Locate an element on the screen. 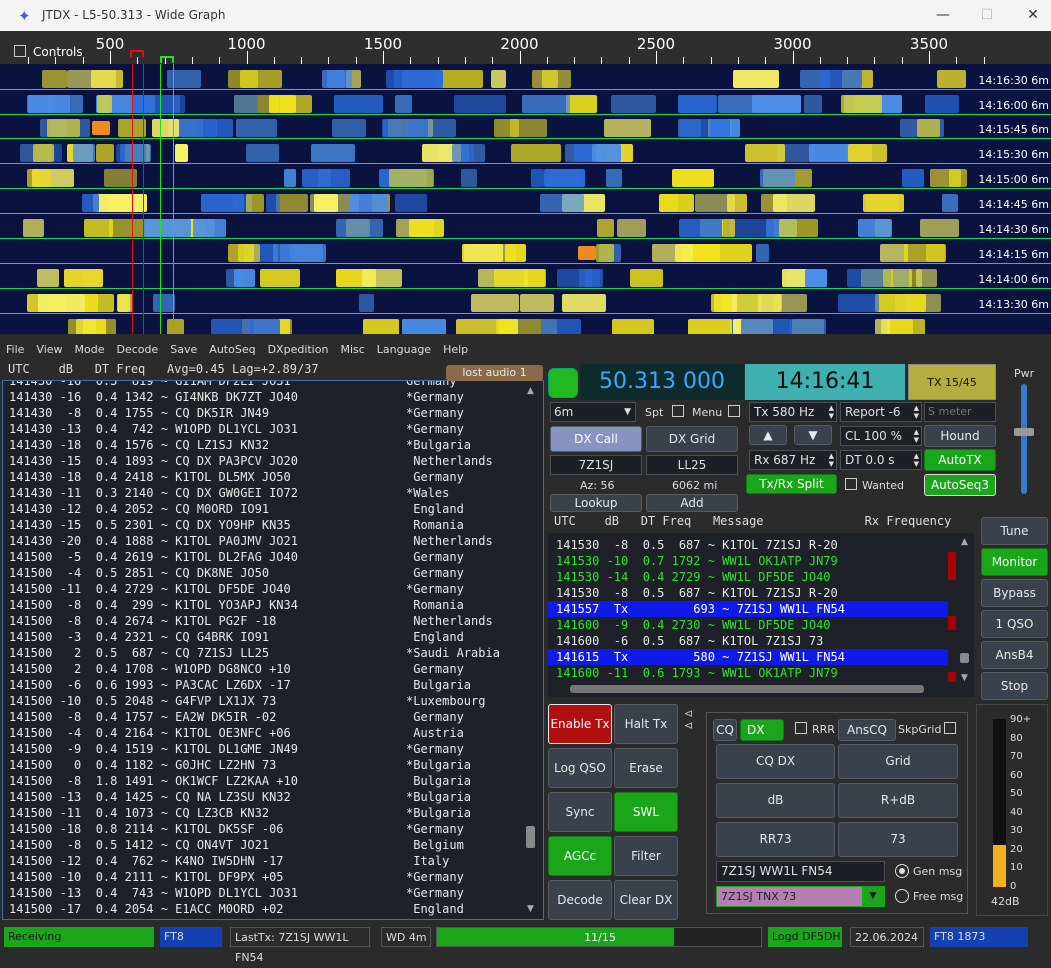 The image size is (1051, 968). cq-button: CQ is located at coordinates (725, 730).